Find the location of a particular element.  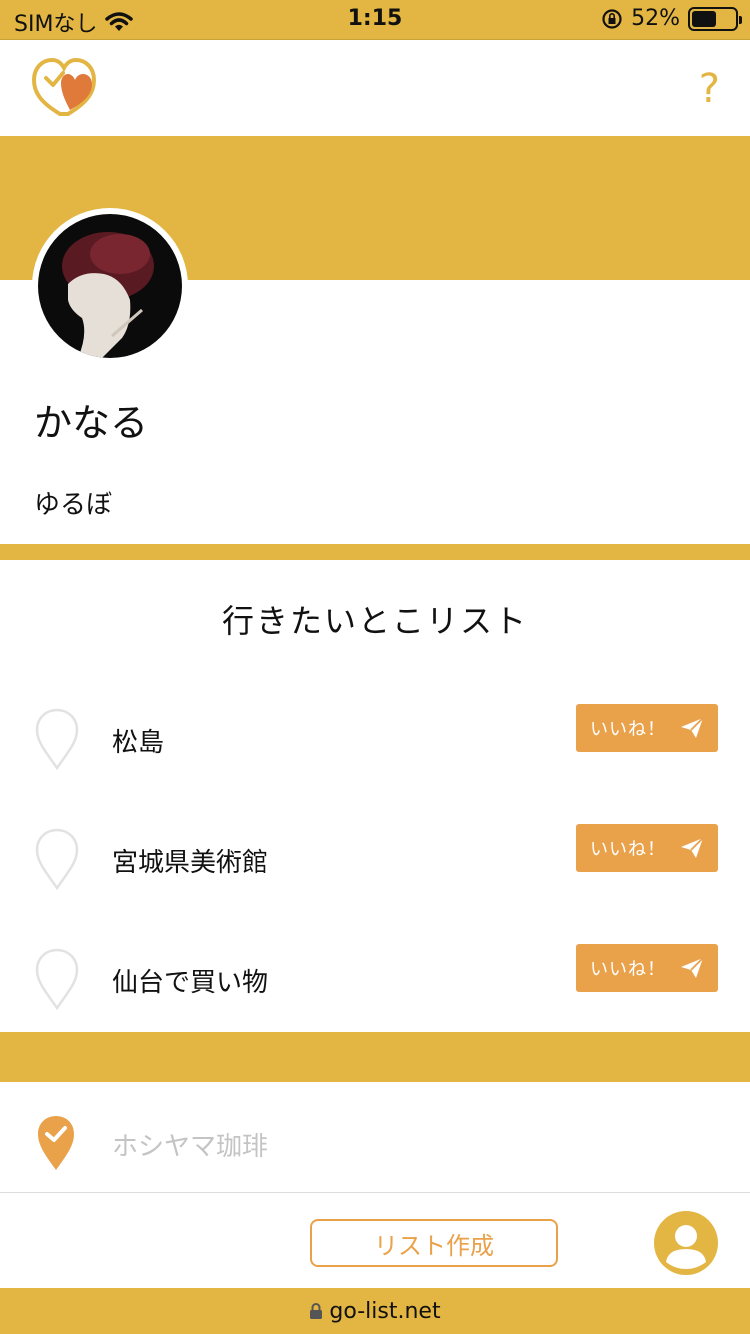

profile-bio: ゆるぼ is located at coordinates (73, 505).